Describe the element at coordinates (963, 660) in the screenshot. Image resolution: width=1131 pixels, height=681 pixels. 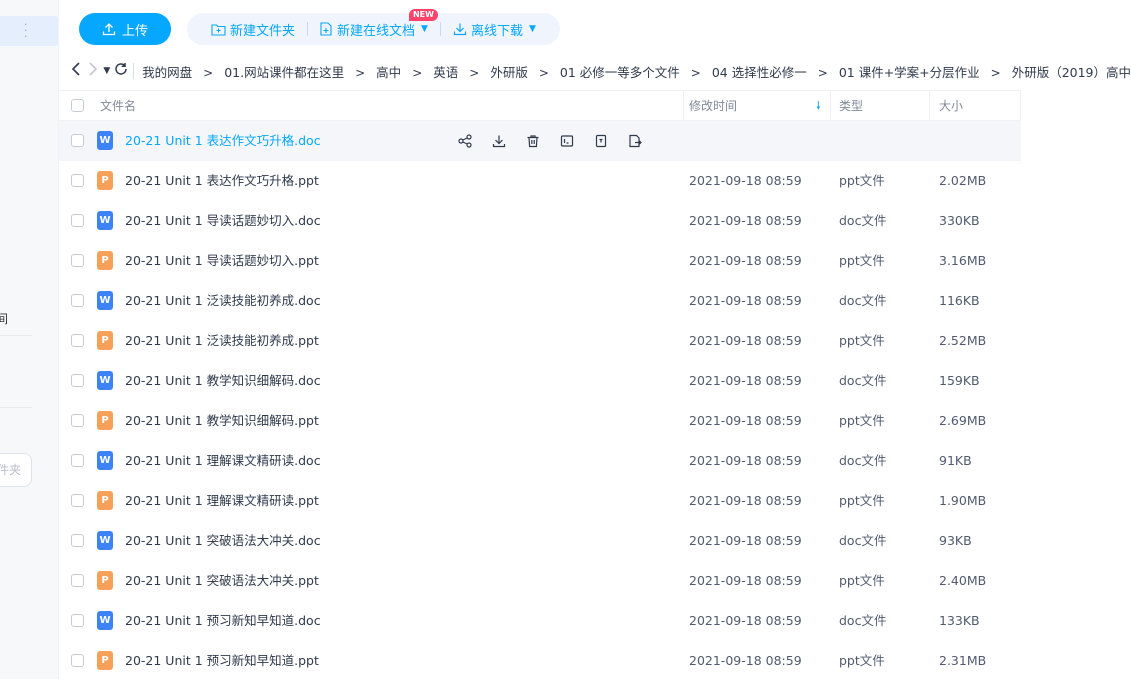
I see `file-size: 2.31MB` at that location.